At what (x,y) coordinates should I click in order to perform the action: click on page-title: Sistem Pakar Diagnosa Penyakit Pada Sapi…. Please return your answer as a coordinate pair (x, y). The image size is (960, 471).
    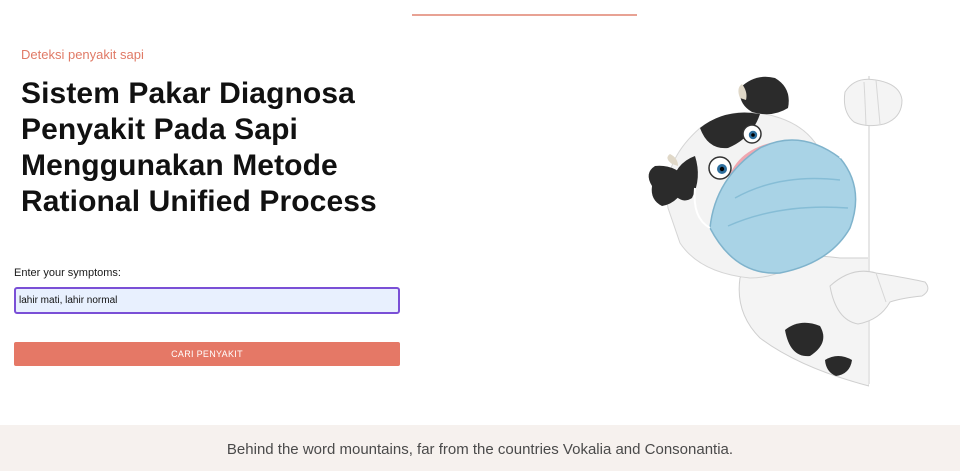
    Looking at the image, I should click on (199, 147).